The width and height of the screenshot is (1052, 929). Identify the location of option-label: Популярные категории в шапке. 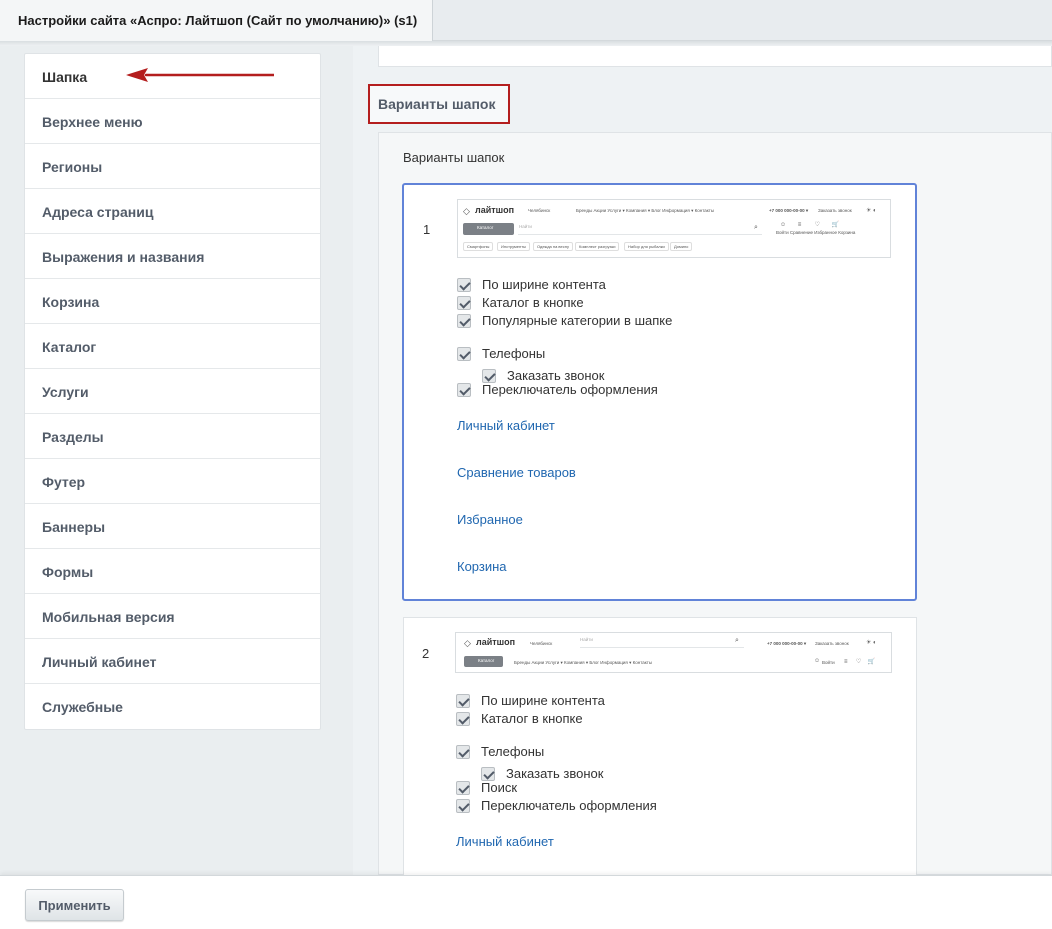
(577, 320).